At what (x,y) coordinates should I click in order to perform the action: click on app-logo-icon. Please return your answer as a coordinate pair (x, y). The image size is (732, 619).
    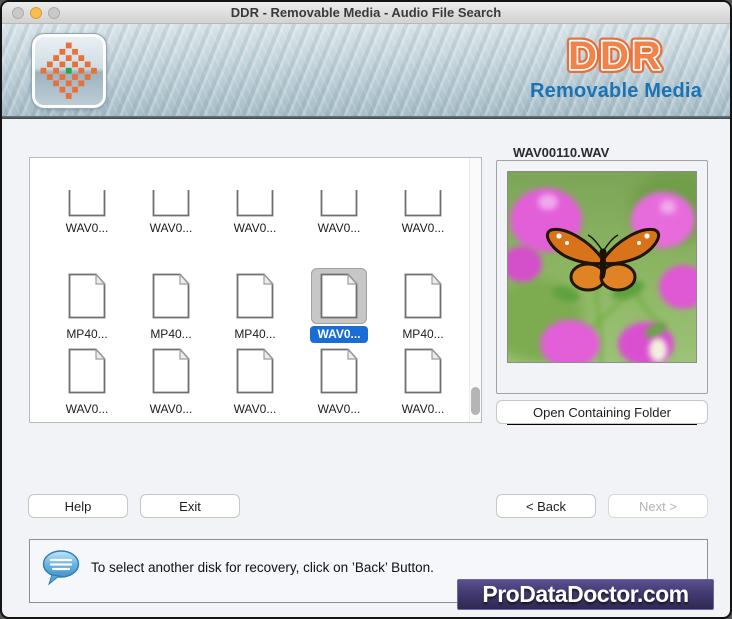
    Looking at the image, I should click on (69, 71).